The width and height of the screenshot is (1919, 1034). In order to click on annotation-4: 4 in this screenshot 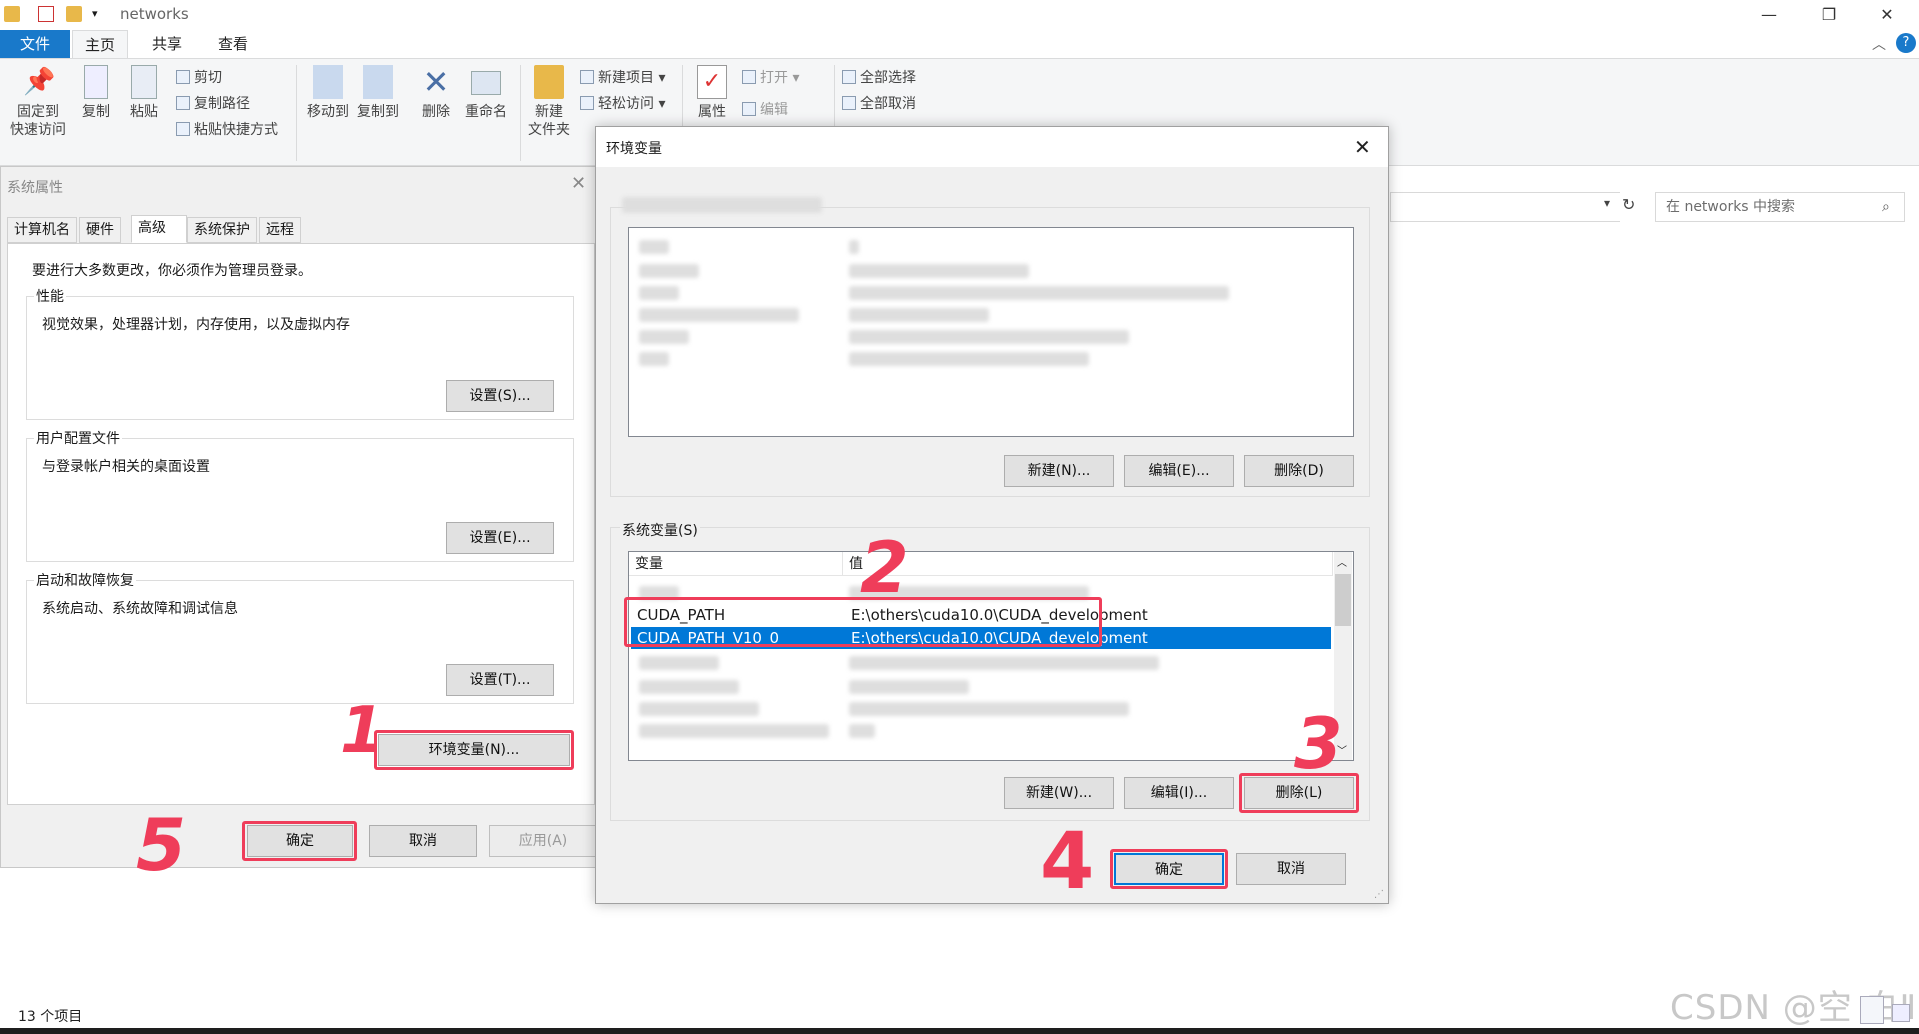, I will do `click(1067, 862)`.